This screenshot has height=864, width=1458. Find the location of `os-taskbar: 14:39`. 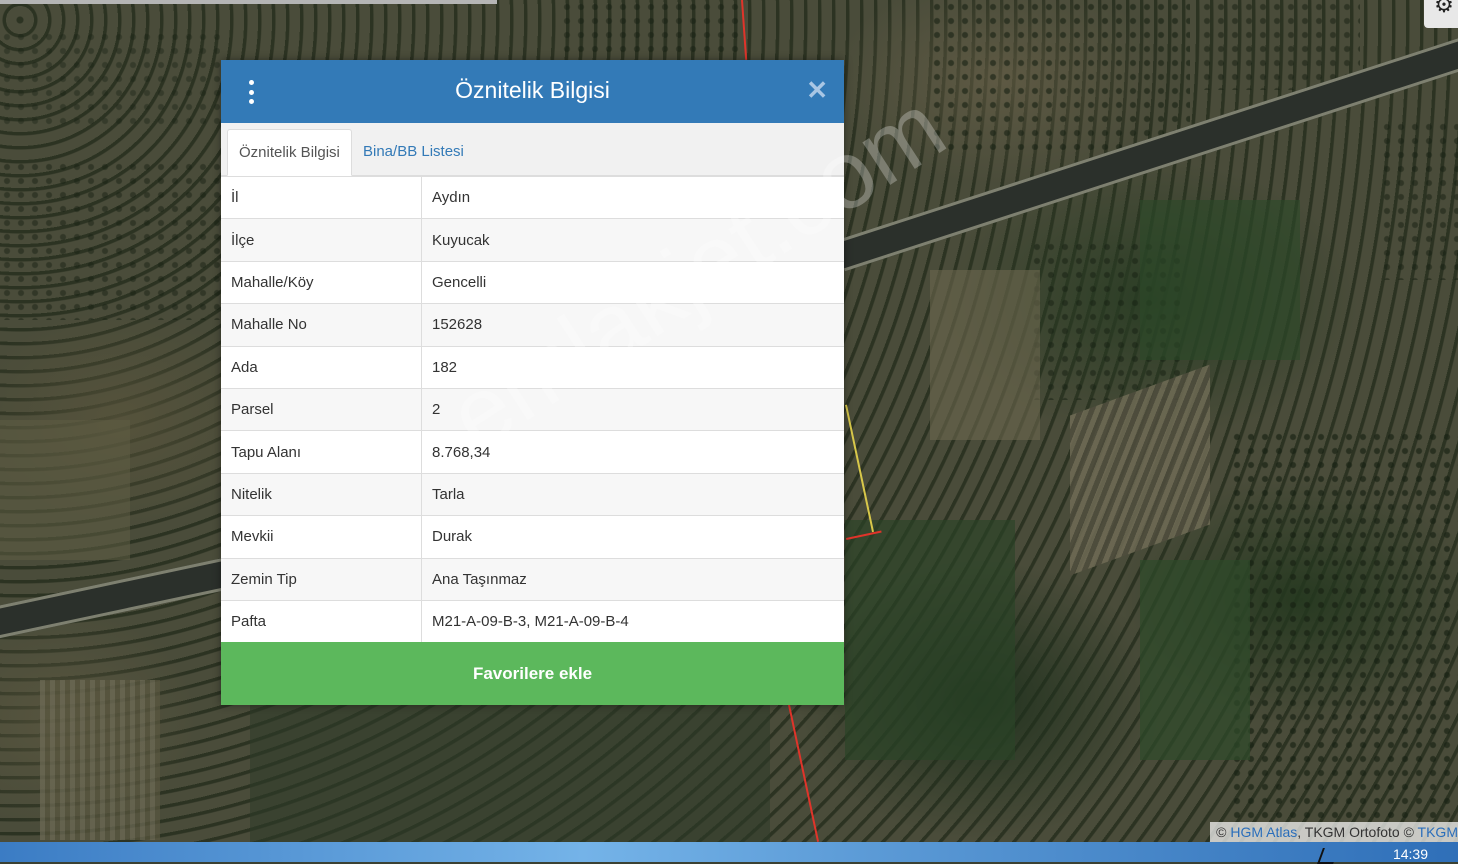

os-taskbar: 14:39 is located at coordinates (729, 853).